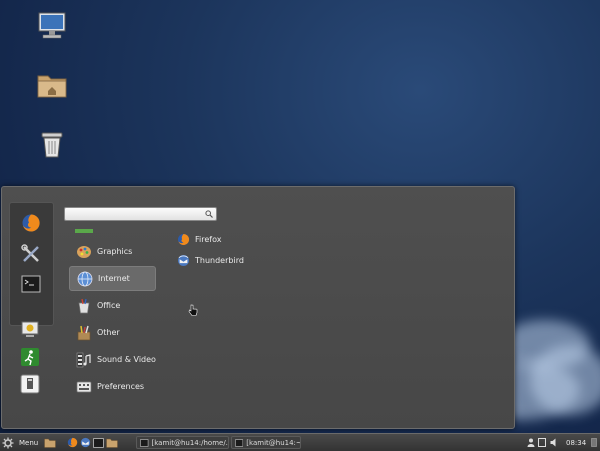  I want to click on tray-volume, so click(554, 442).